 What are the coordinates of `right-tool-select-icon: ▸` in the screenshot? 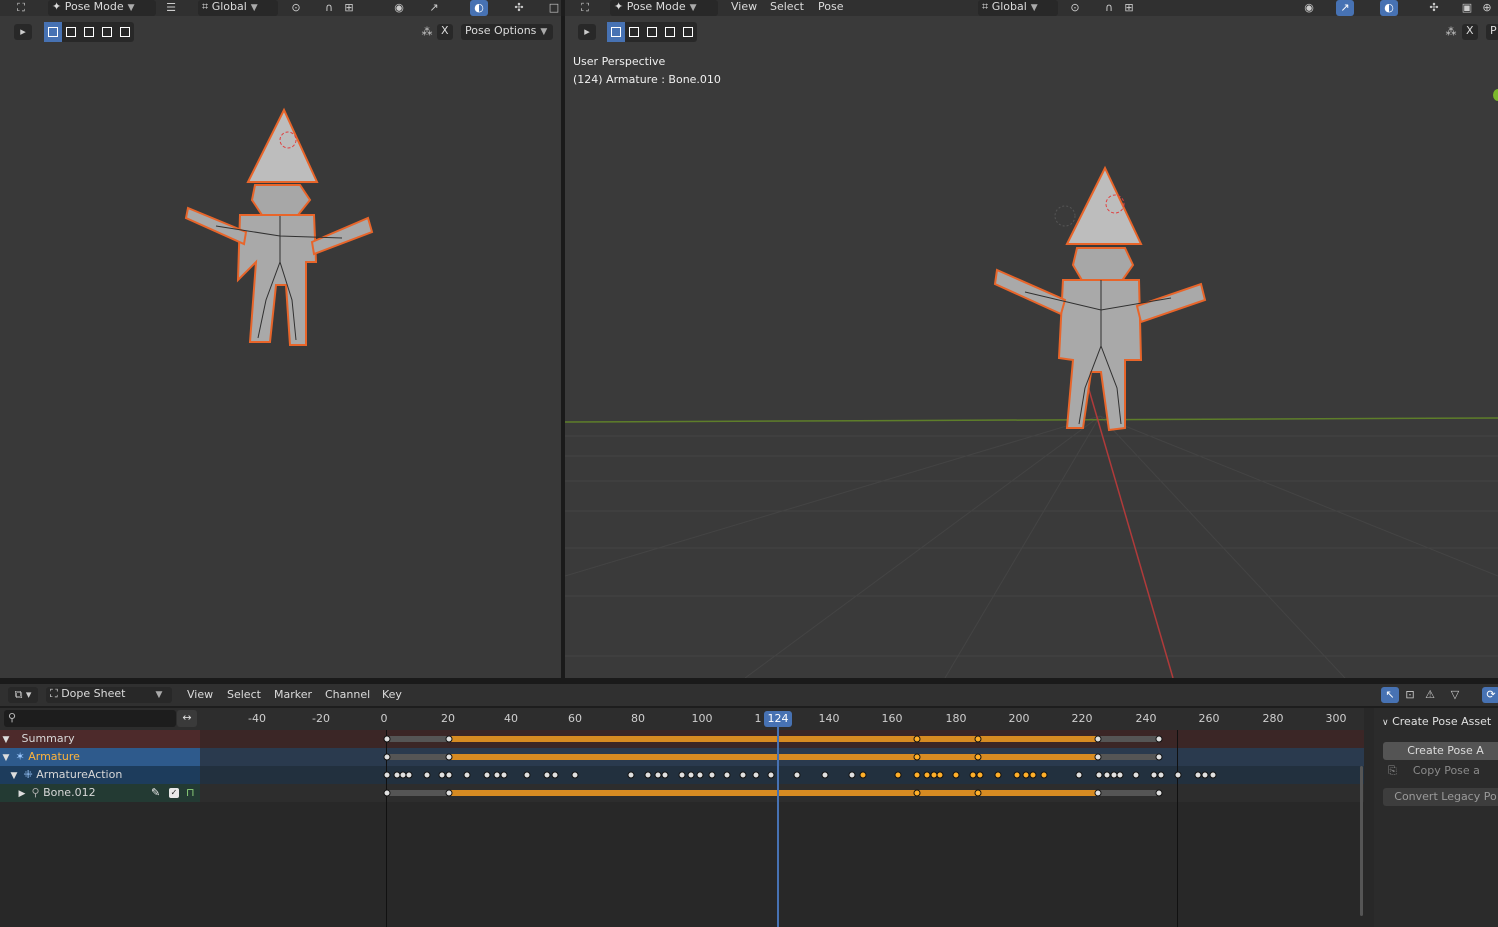 It's located at (587, 32).